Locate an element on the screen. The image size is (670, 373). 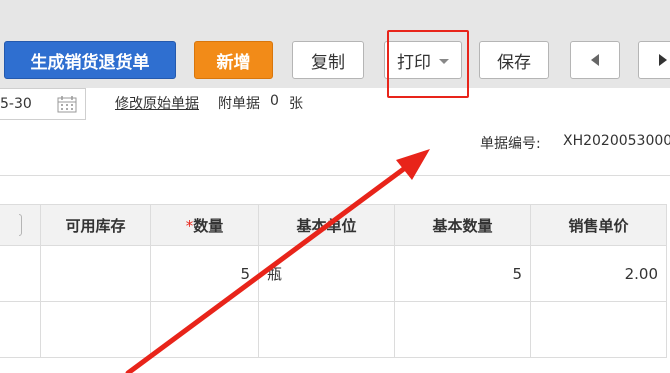
quantity-cell is located at coordinates (204, 329).